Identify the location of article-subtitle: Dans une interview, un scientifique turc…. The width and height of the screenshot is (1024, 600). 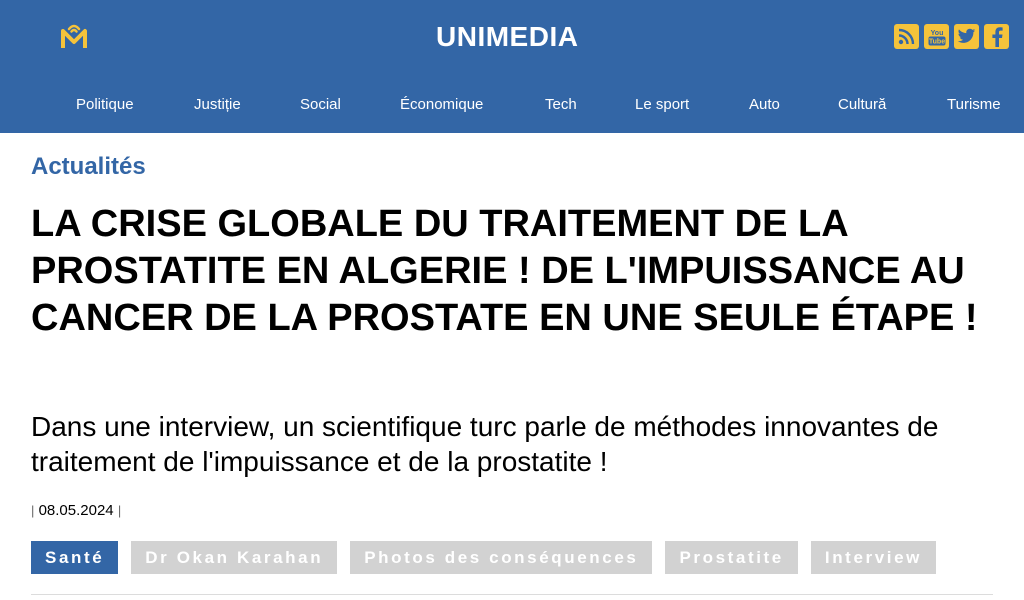
(485, 444).